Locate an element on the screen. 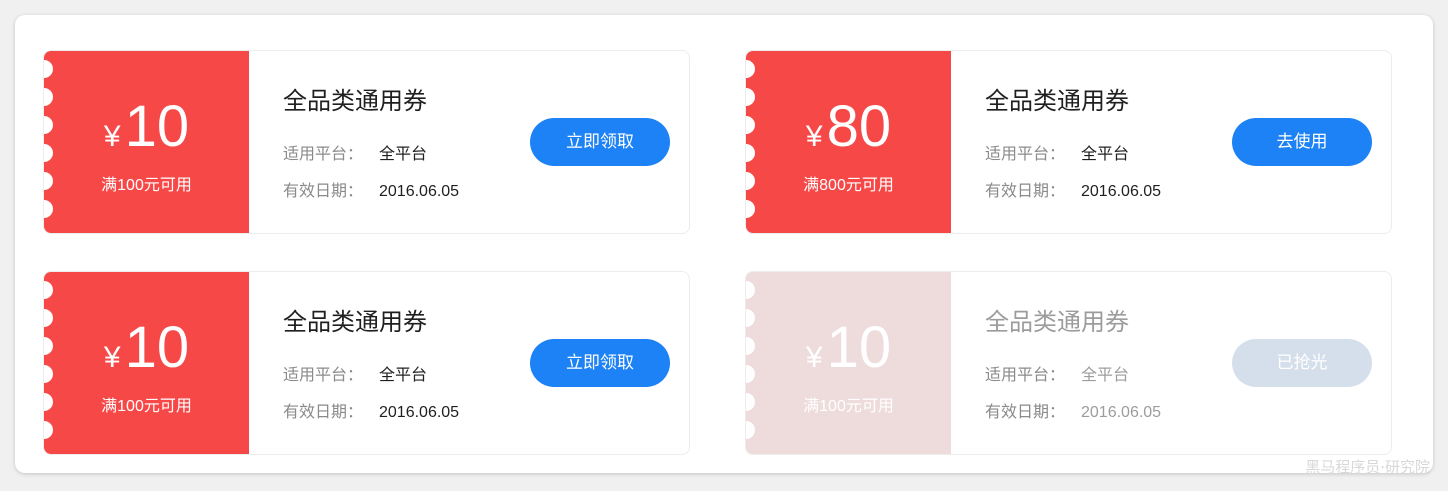  amount-value: 80 is located at coordinates (859, 126).